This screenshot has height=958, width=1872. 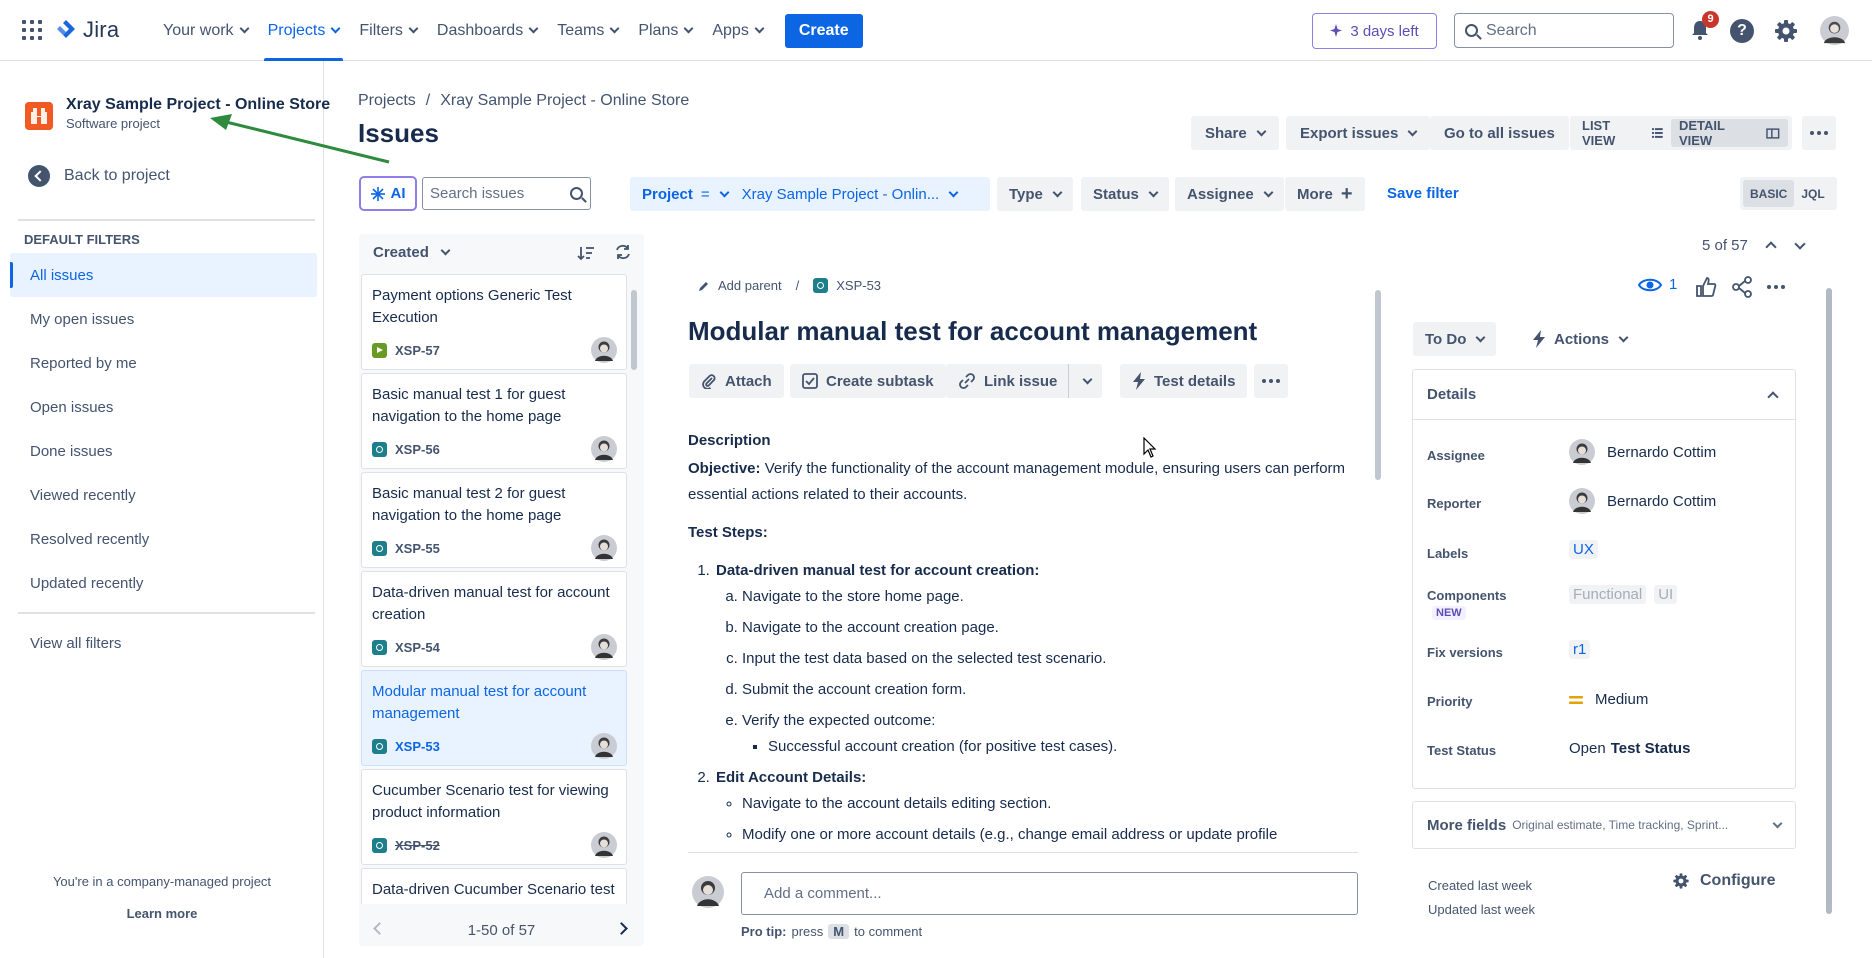 What do you see at coordinates (1184, 381) in the screenshot?
I see `test-details-button: Test details` at bounding box center [1184, 381].